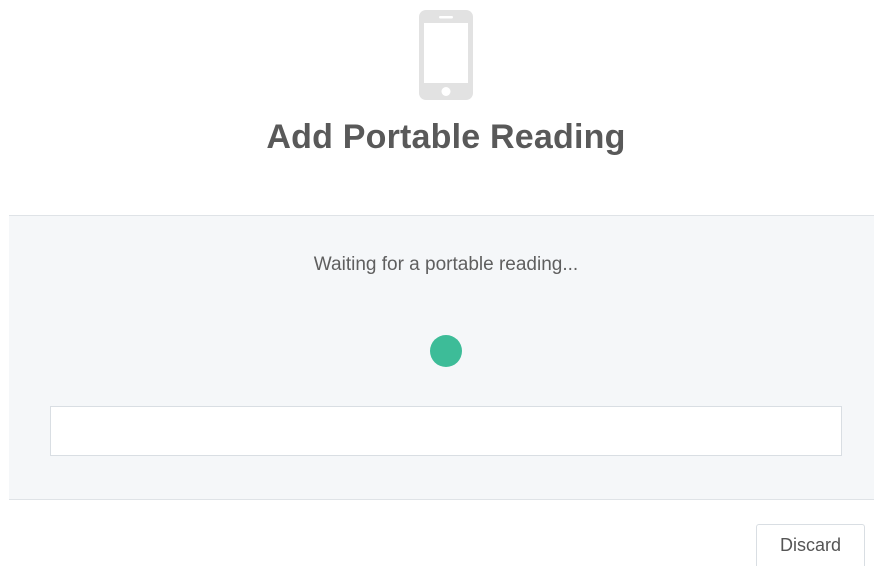 Image resolution: width=874 pixels, height=566 pixels. Describe the element at coordinates (446, 55) in the screenshot. I see `mobile-phone-icon` at that location.